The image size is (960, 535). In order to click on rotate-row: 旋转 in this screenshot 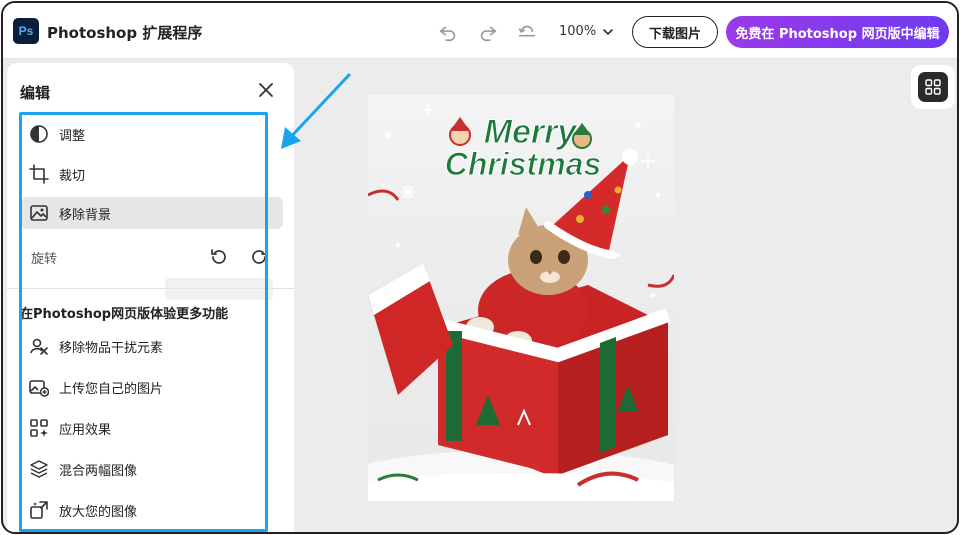, I will do `click(152, 257)`.